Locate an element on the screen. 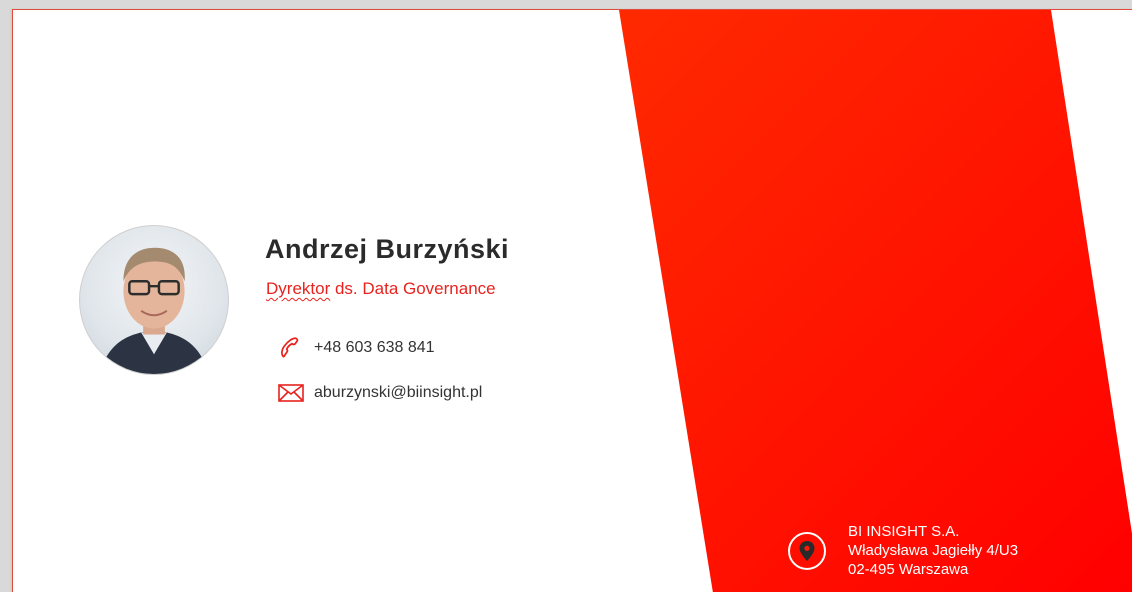  company-city: 02-495 Warszawa is located at coordinates (908, 569).